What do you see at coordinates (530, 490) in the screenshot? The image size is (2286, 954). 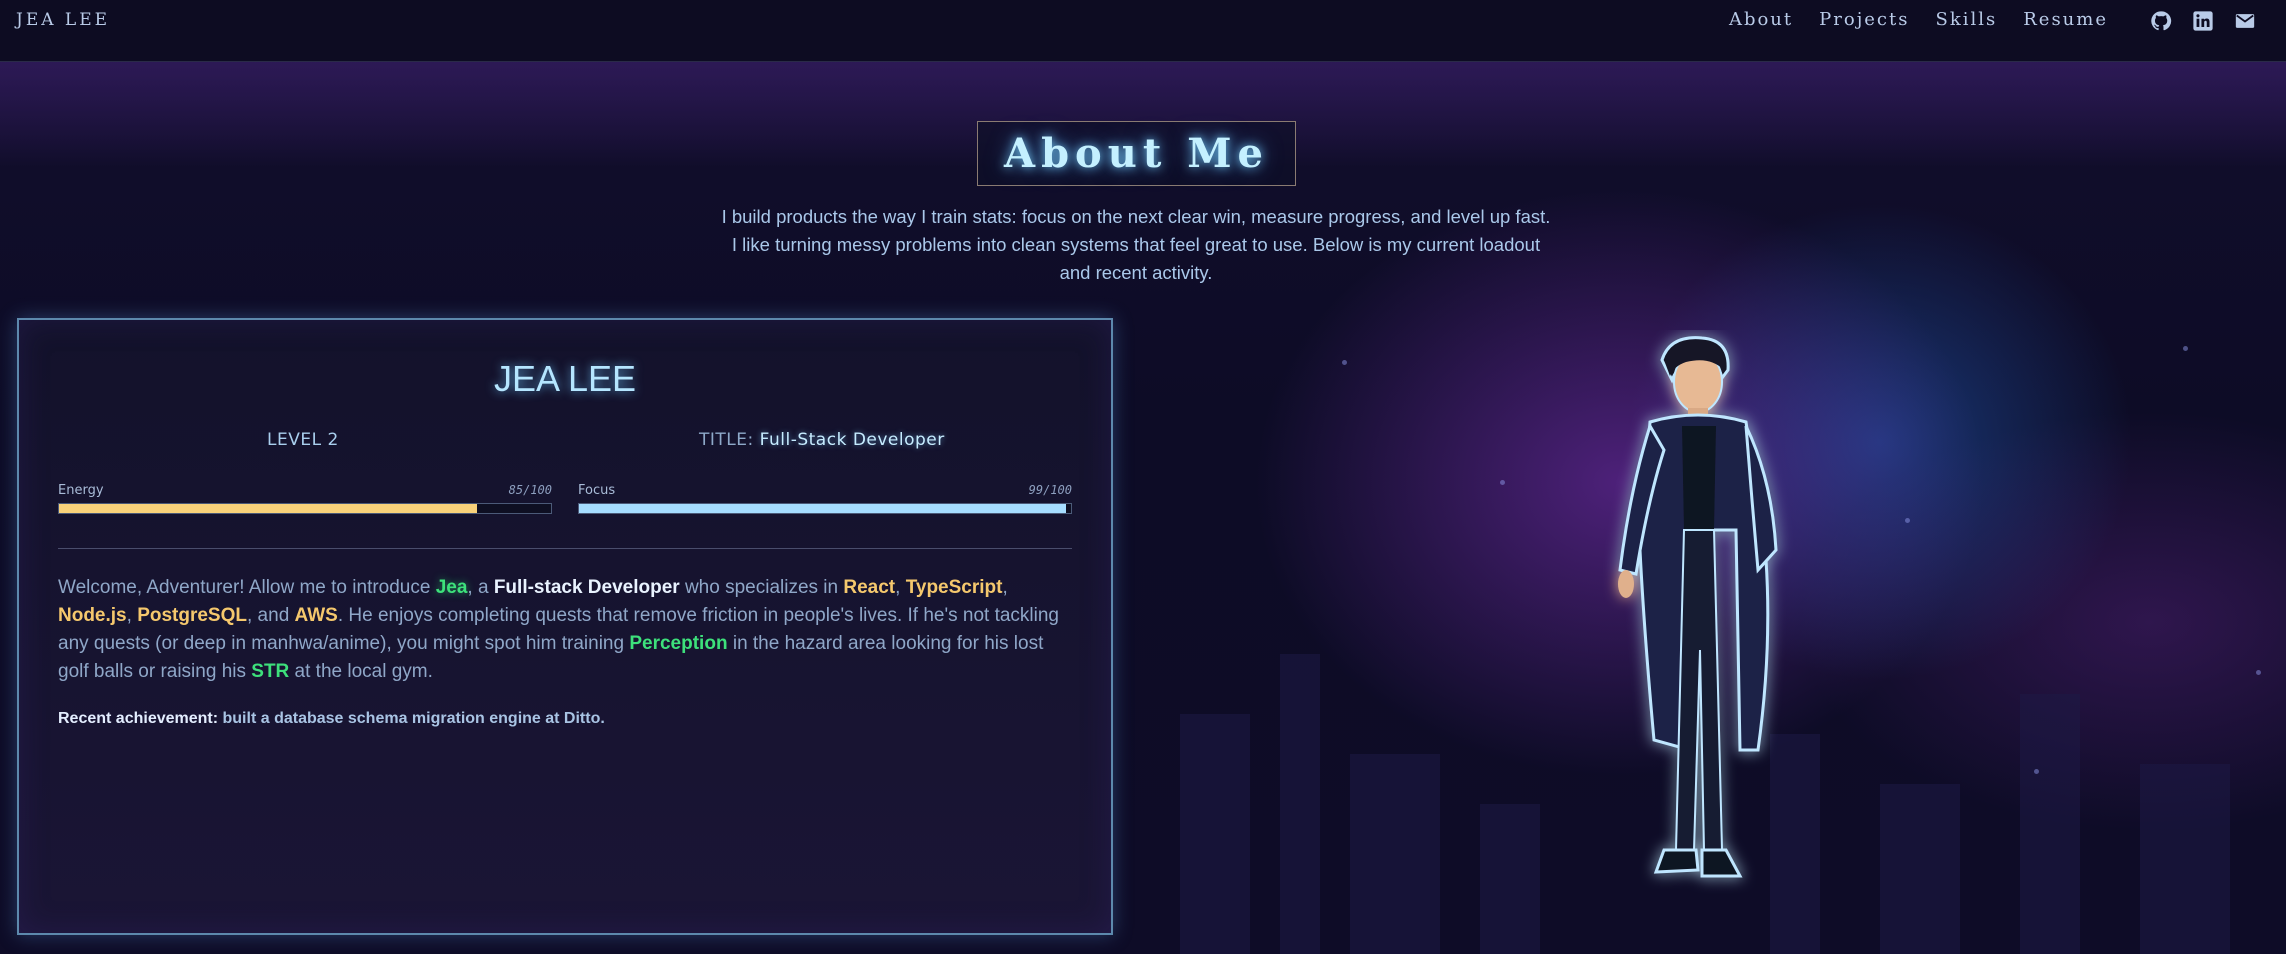 I see `energy-value: 85/100` at bounding box center [530, 490].